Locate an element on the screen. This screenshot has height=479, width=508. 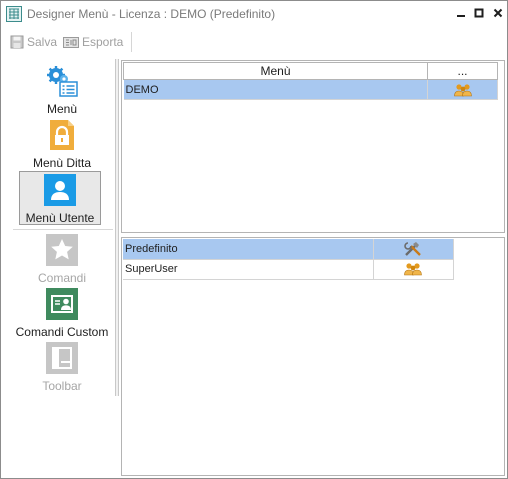
nav-item-label: Comandi is located at coordinates (62, 278).